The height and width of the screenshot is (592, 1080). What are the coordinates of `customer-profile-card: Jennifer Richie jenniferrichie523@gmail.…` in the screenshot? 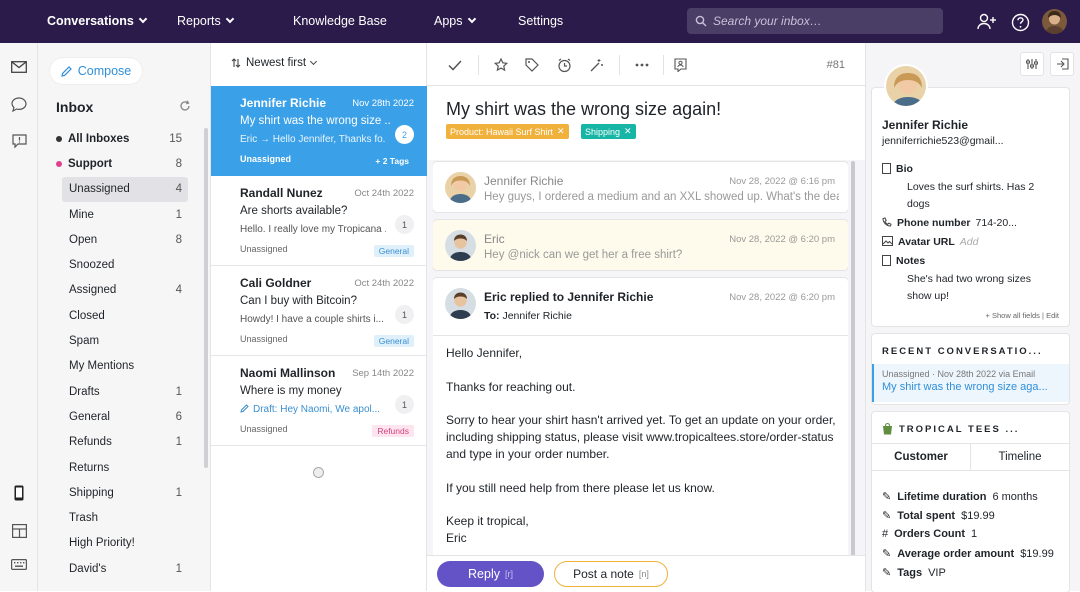 It's located at (970, 195).